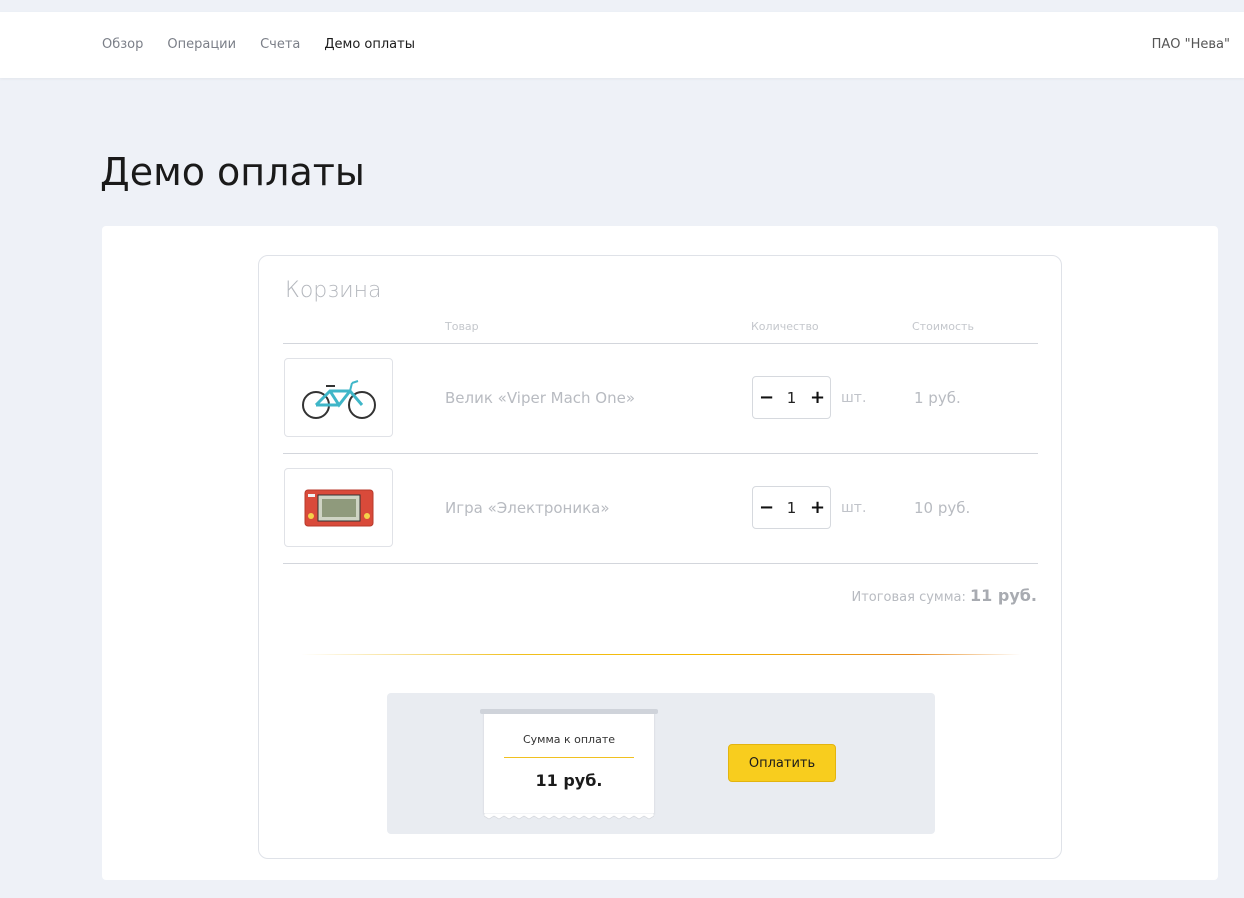 The image size is (1244, 898). I want to click on receipt-roll-edge, so click(569, 711).